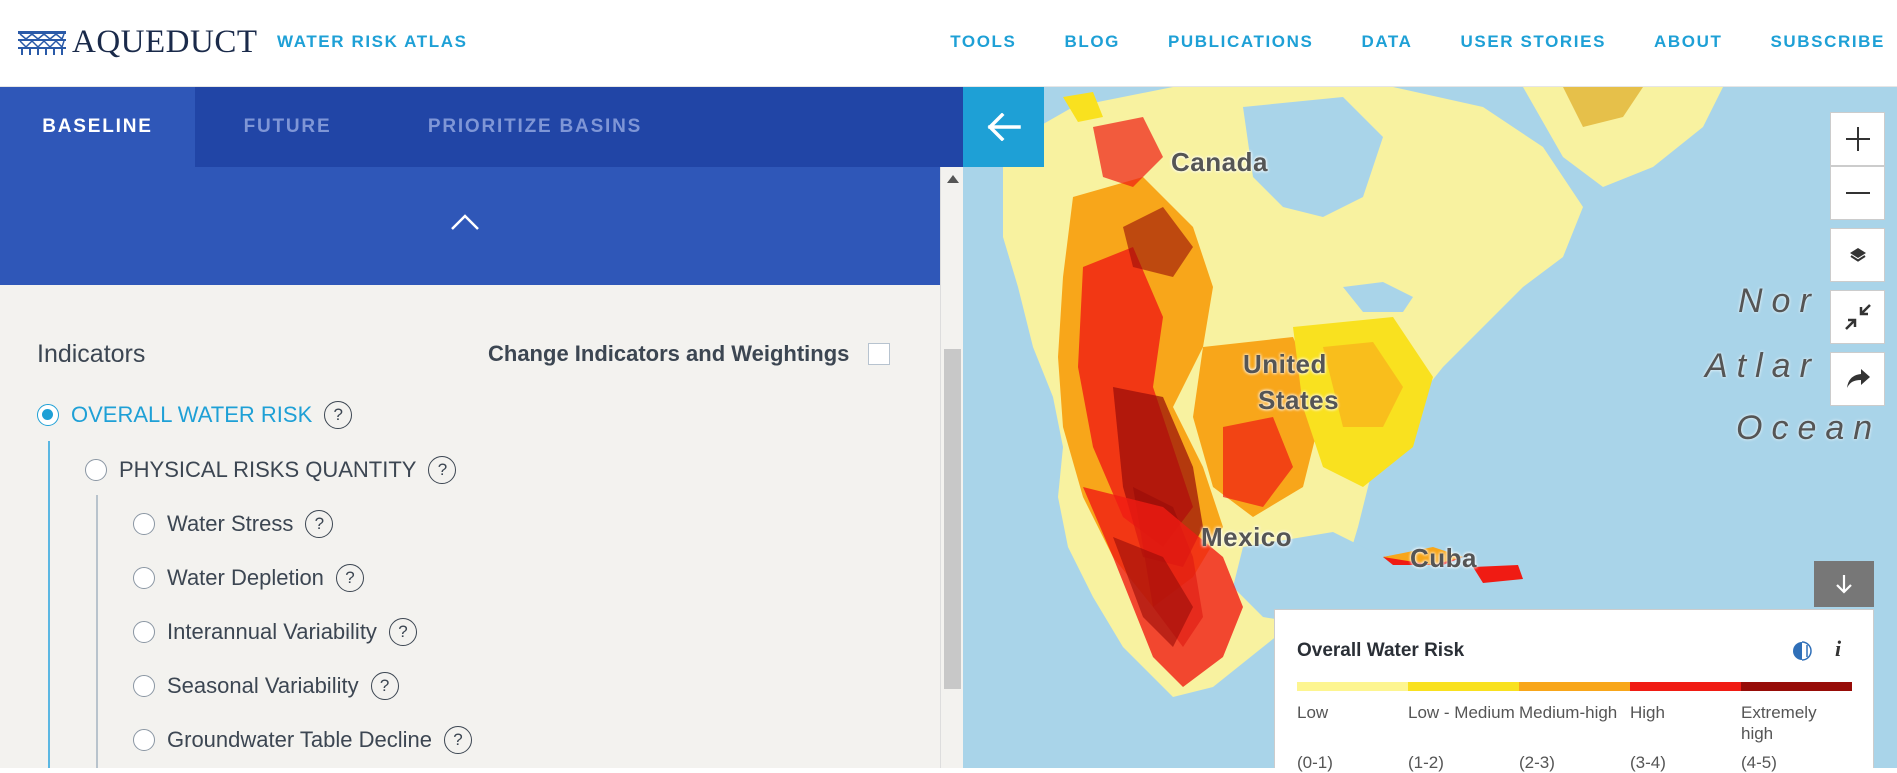  What do you see at coordinates (1381, 650) in the screenshot?
I see `legend-title: Overall Water Risk` at bounding box center [1381, 650].